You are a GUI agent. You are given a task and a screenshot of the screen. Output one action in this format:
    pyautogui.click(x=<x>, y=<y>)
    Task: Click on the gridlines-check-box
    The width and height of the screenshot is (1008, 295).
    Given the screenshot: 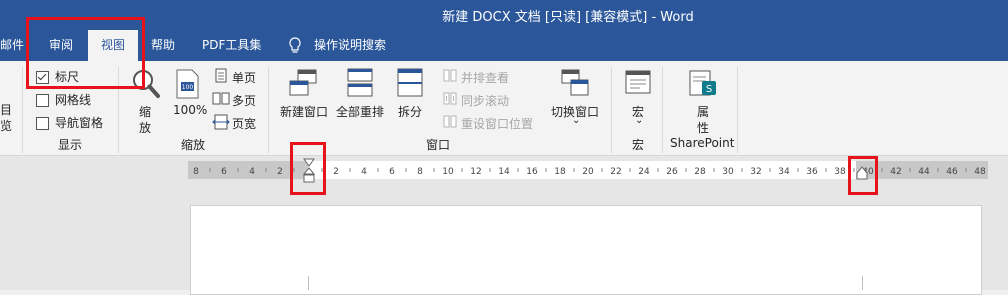 What is the action you would take?
    pyautogui.click(x=42, y=100)
    